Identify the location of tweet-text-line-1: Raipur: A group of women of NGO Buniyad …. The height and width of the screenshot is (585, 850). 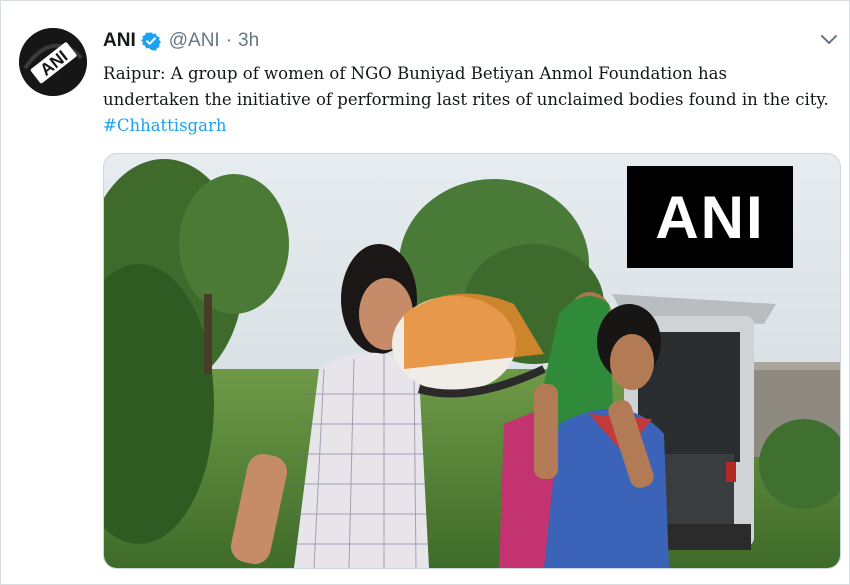
(415, 73).